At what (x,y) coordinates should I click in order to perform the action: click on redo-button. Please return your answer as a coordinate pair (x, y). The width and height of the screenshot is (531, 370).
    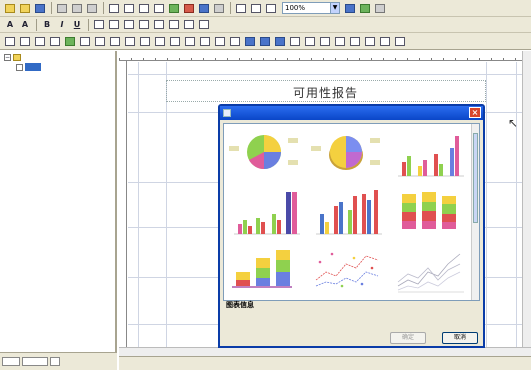
    Looking at the image, I should click on (256, 8).